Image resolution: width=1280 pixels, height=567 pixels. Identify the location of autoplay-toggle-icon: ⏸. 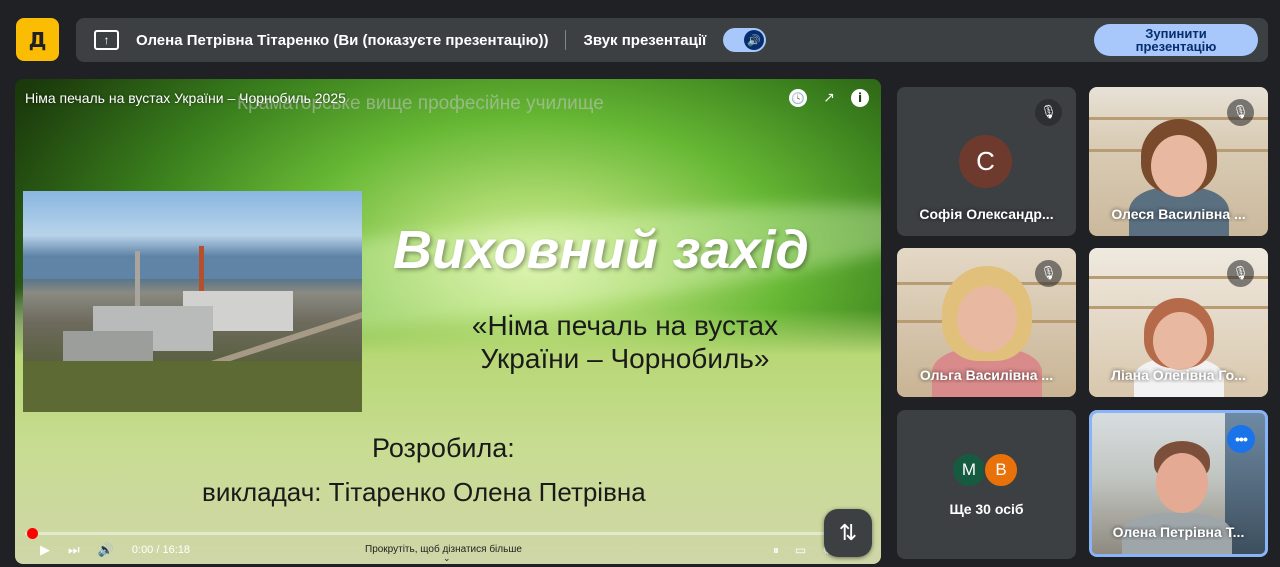
(776, 550).